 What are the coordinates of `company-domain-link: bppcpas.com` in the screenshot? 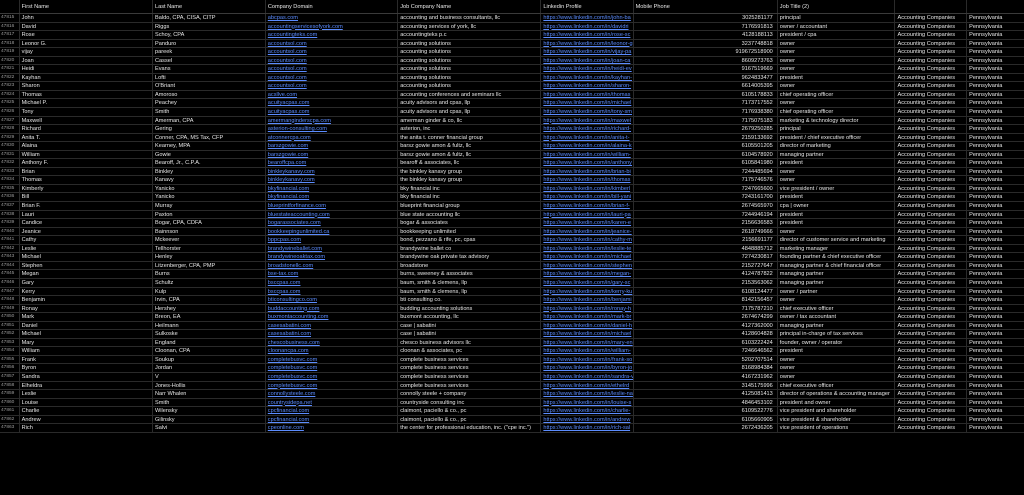 It's located at (332, 240).